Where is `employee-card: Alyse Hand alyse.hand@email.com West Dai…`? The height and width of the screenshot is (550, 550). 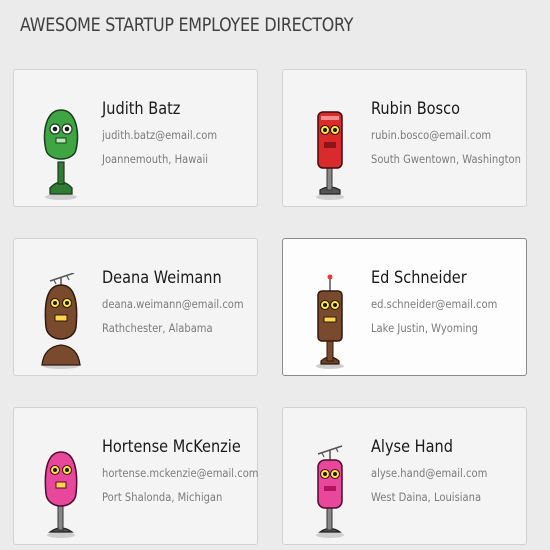 employee-card: Alyse Hand alyse.hand@email.com West Dai… is located at coordinates (404, 476).